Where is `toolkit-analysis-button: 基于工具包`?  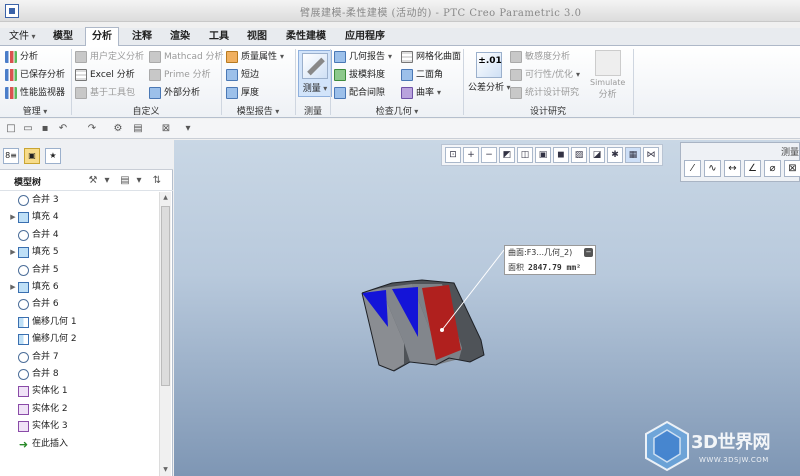
toolkit-analysis-button: 基于工具包 is located at coordinates (105, 93).